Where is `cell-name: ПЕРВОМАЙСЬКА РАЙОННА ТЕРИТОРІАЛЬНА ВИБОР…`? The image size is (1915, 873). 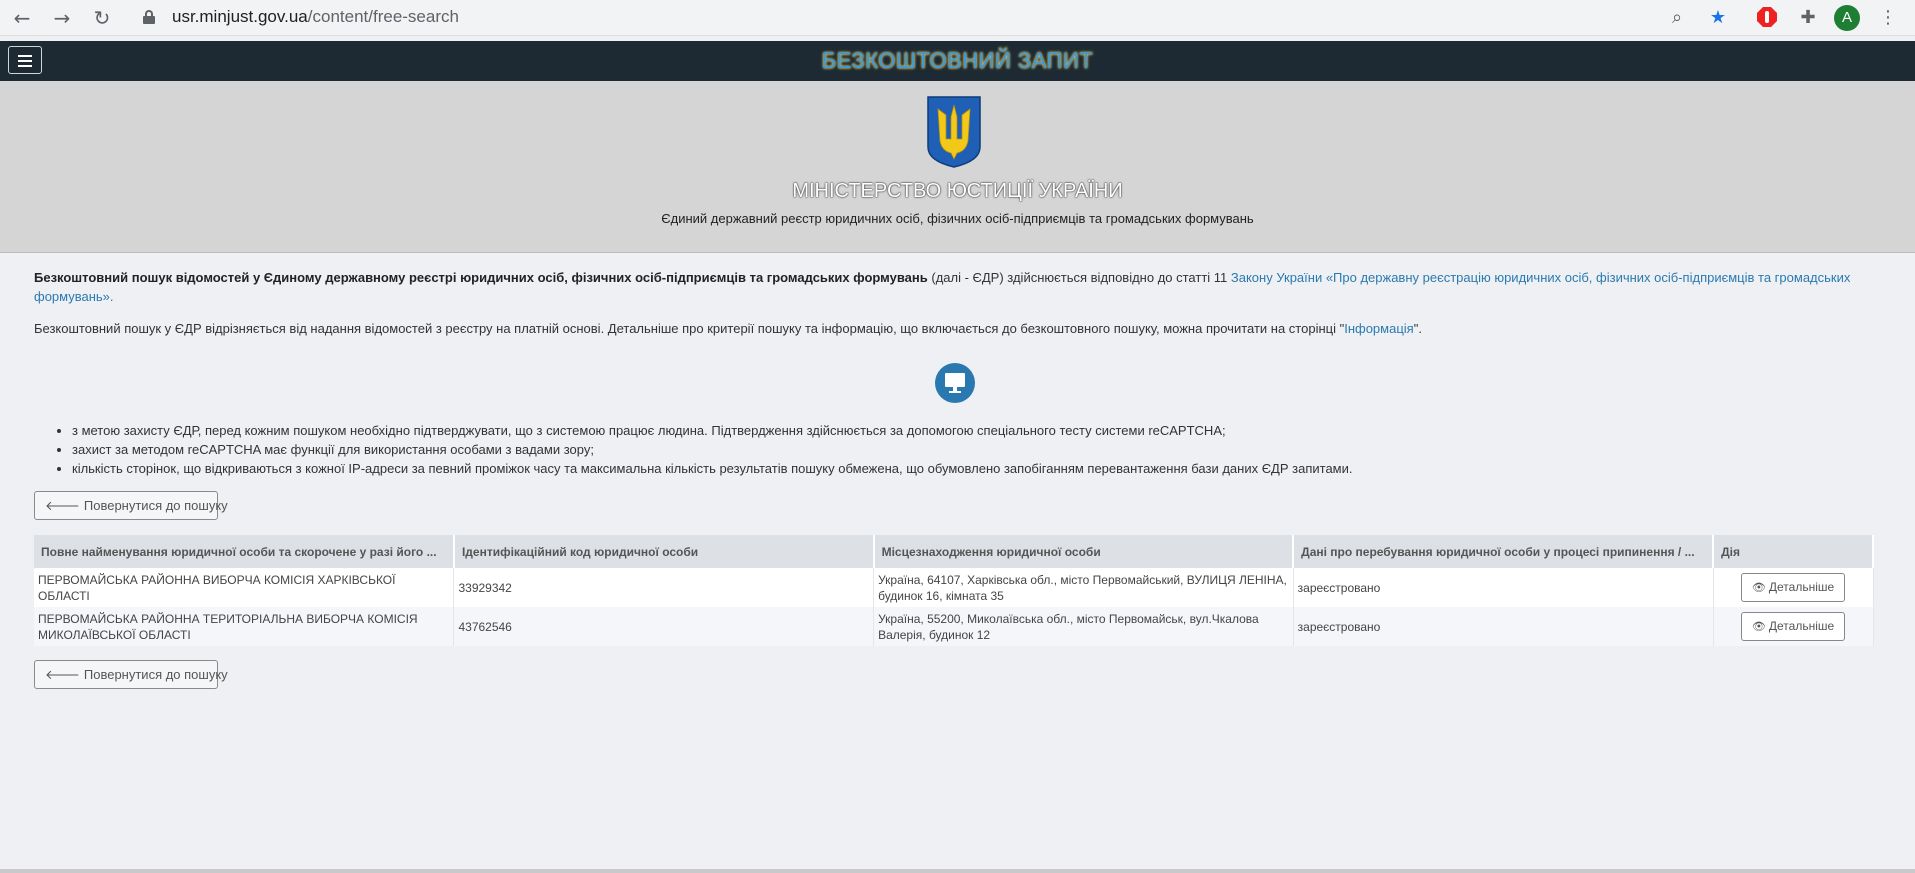 cell-name: ПЕРВОМАЙСЬКА РАЙОННА ТЕРИТОРІАЛЬНА ВИБОР… is located at coordinates (244, 626).